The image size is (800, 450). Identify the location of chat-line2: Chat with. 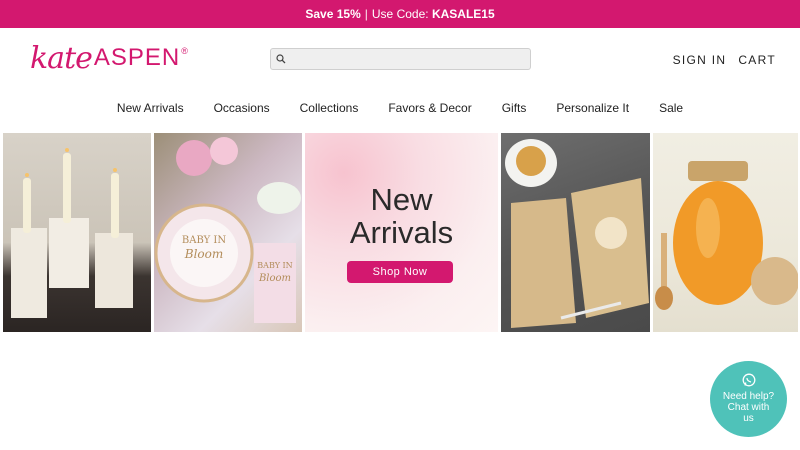
(748, 407).